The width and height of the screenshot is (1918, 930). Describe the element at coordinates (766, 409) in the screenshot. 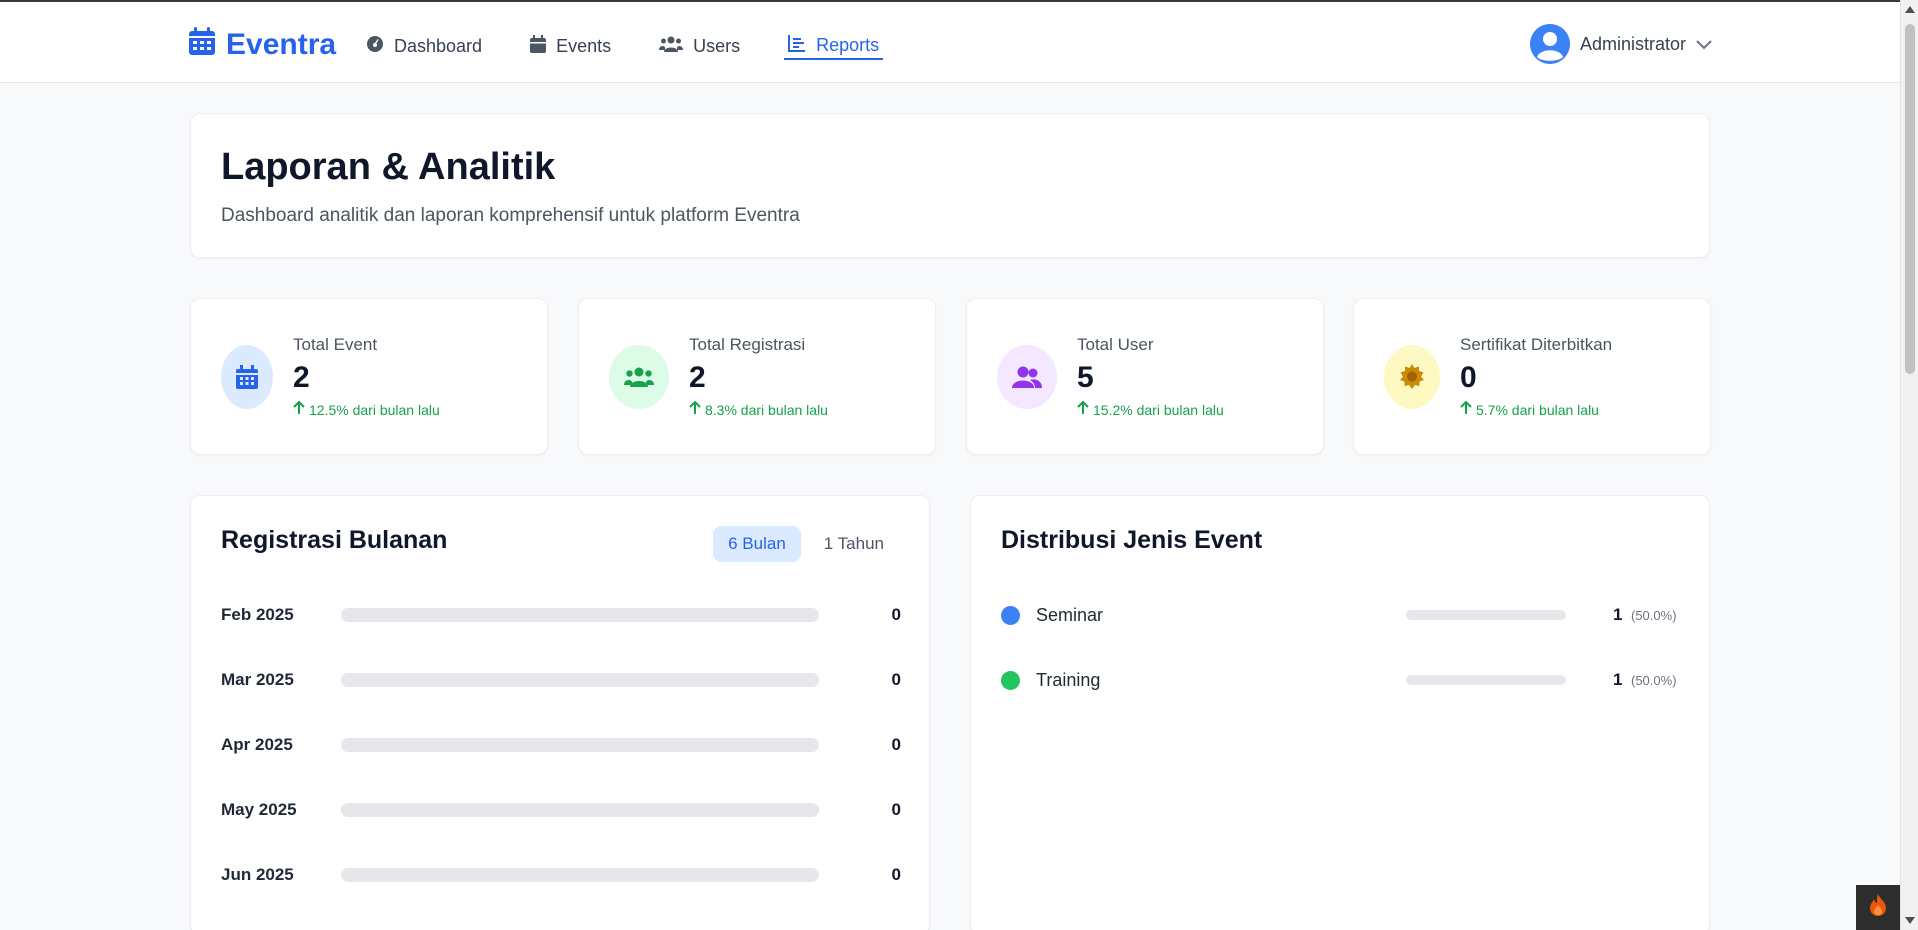

I see `stat-trend-text: 8.3% dari bulan lalu` at that location.